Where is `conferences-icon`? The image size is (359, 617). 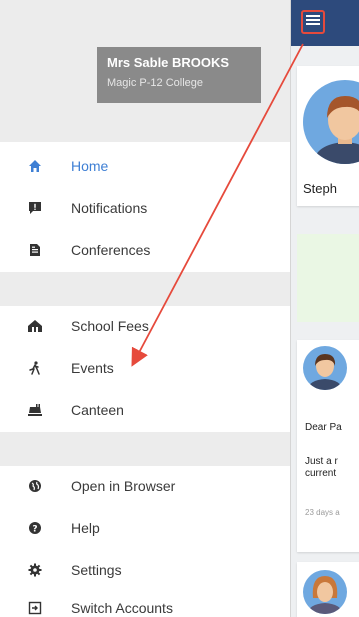
conferences-icon is located at coordinates (35, 250).